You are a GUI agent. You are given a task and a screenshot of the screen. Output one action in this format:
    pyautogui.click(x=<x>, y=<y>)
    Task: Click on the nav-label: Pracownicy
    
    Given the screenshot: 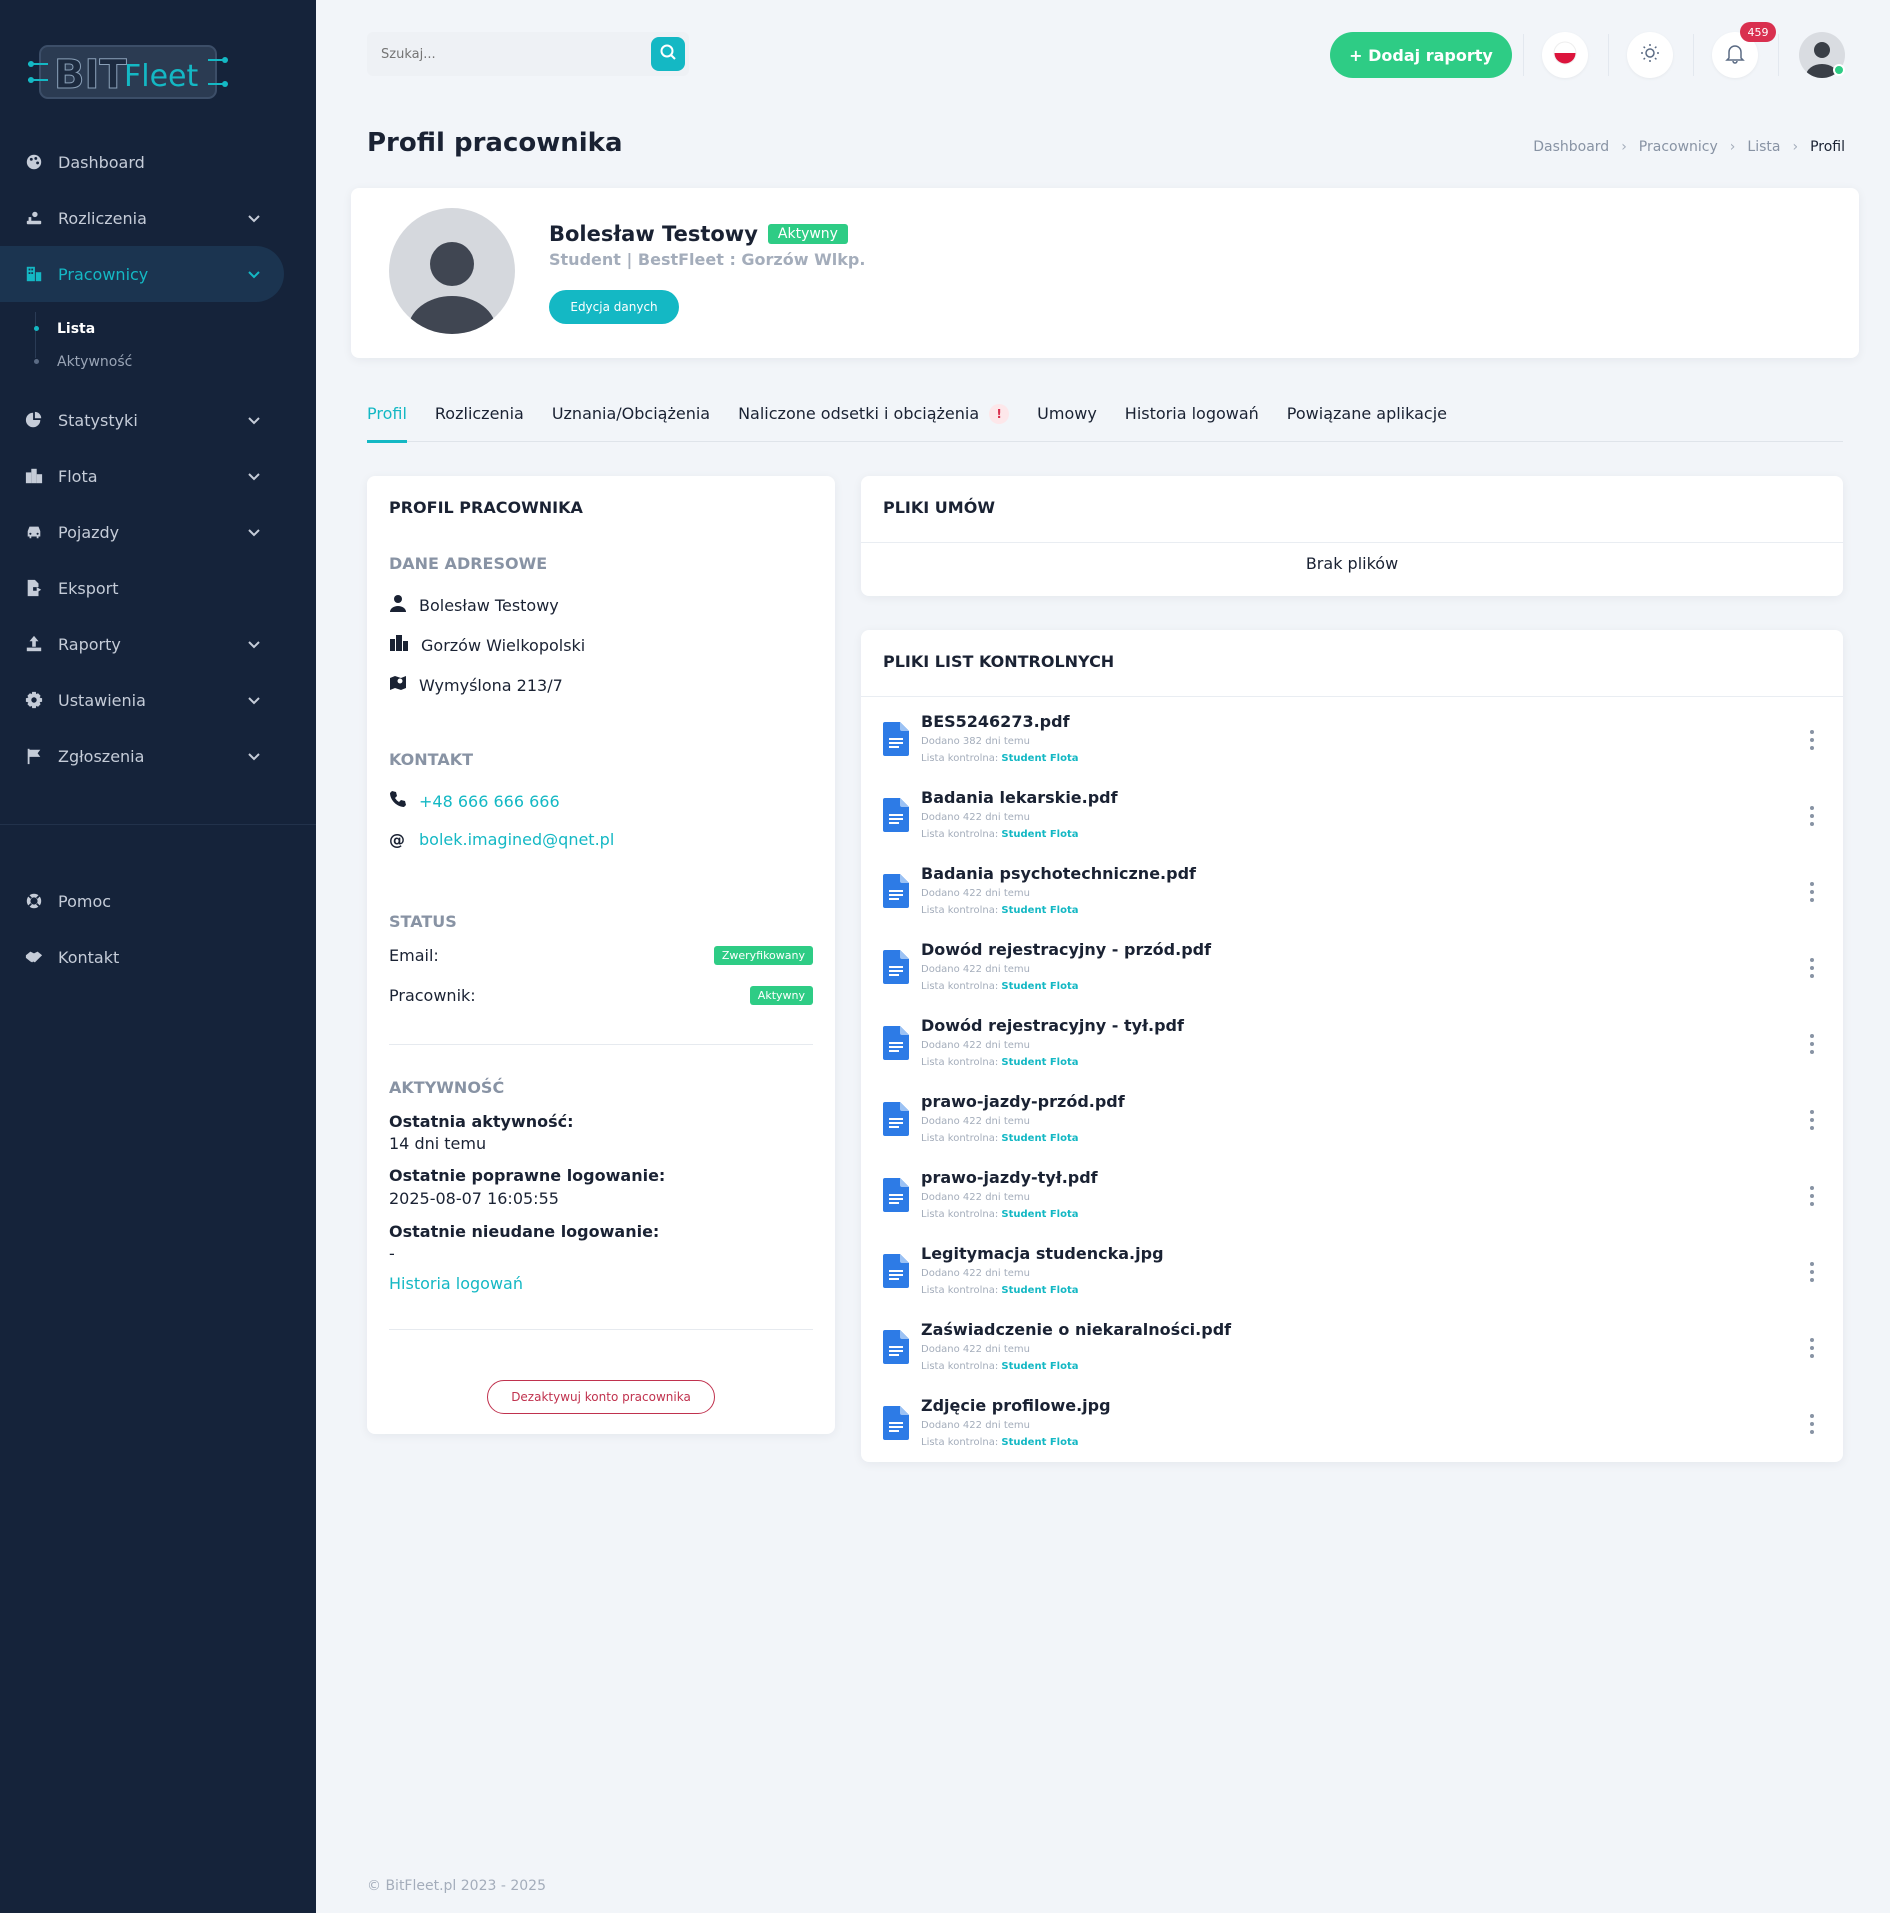 What is the action you would take?
    pyautogui.click(x=103, y=274)
    